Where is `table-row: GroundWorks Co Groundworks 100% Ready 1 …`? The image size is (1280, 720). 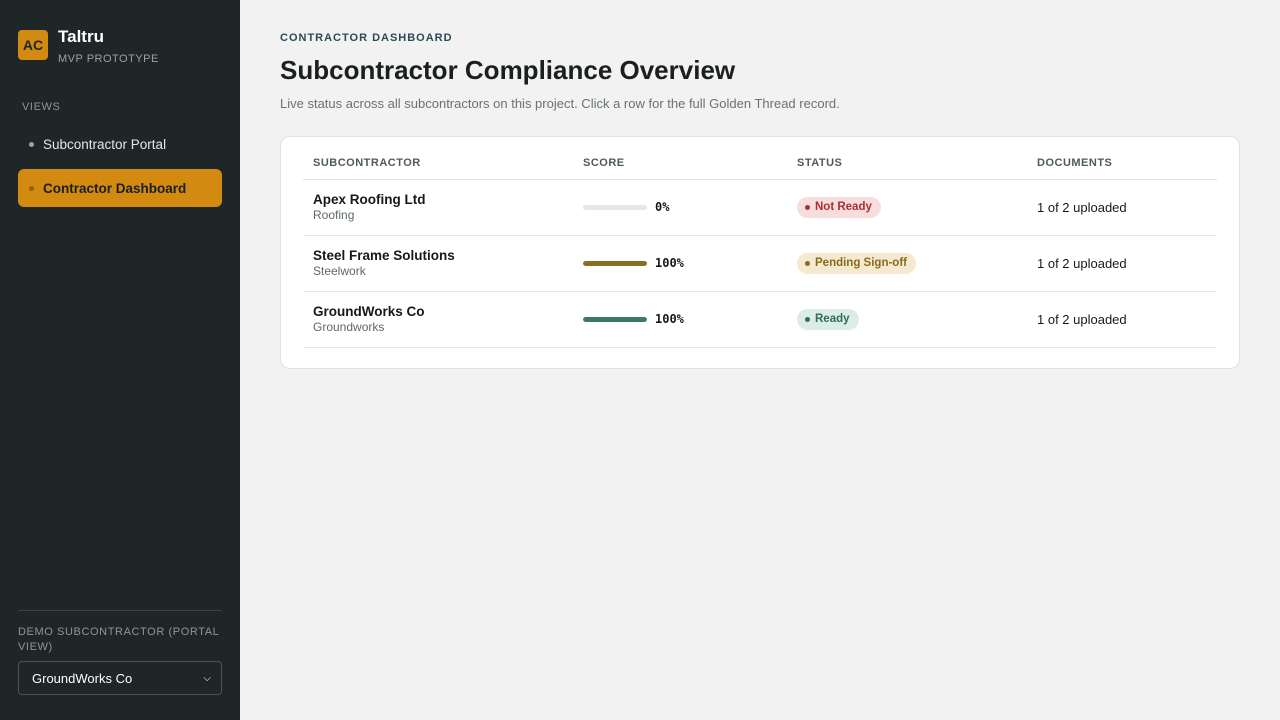
table-row: GroundWorks Co Groundworks 100% Ready 1 … is located at coordinates (760, 319).